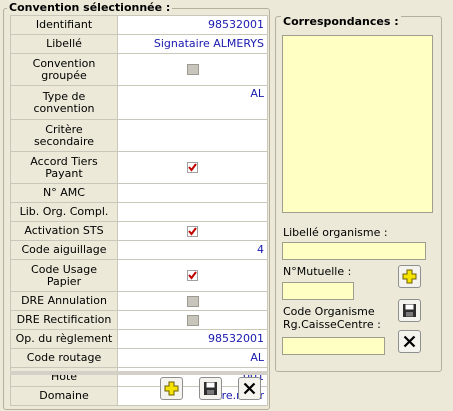 Image resolution: width=453 pixels, height=411 pixels. Describe the element at coordinates (329, 311) in the screenshot. I see `code-organisme-label: Code Organisme` at that location.